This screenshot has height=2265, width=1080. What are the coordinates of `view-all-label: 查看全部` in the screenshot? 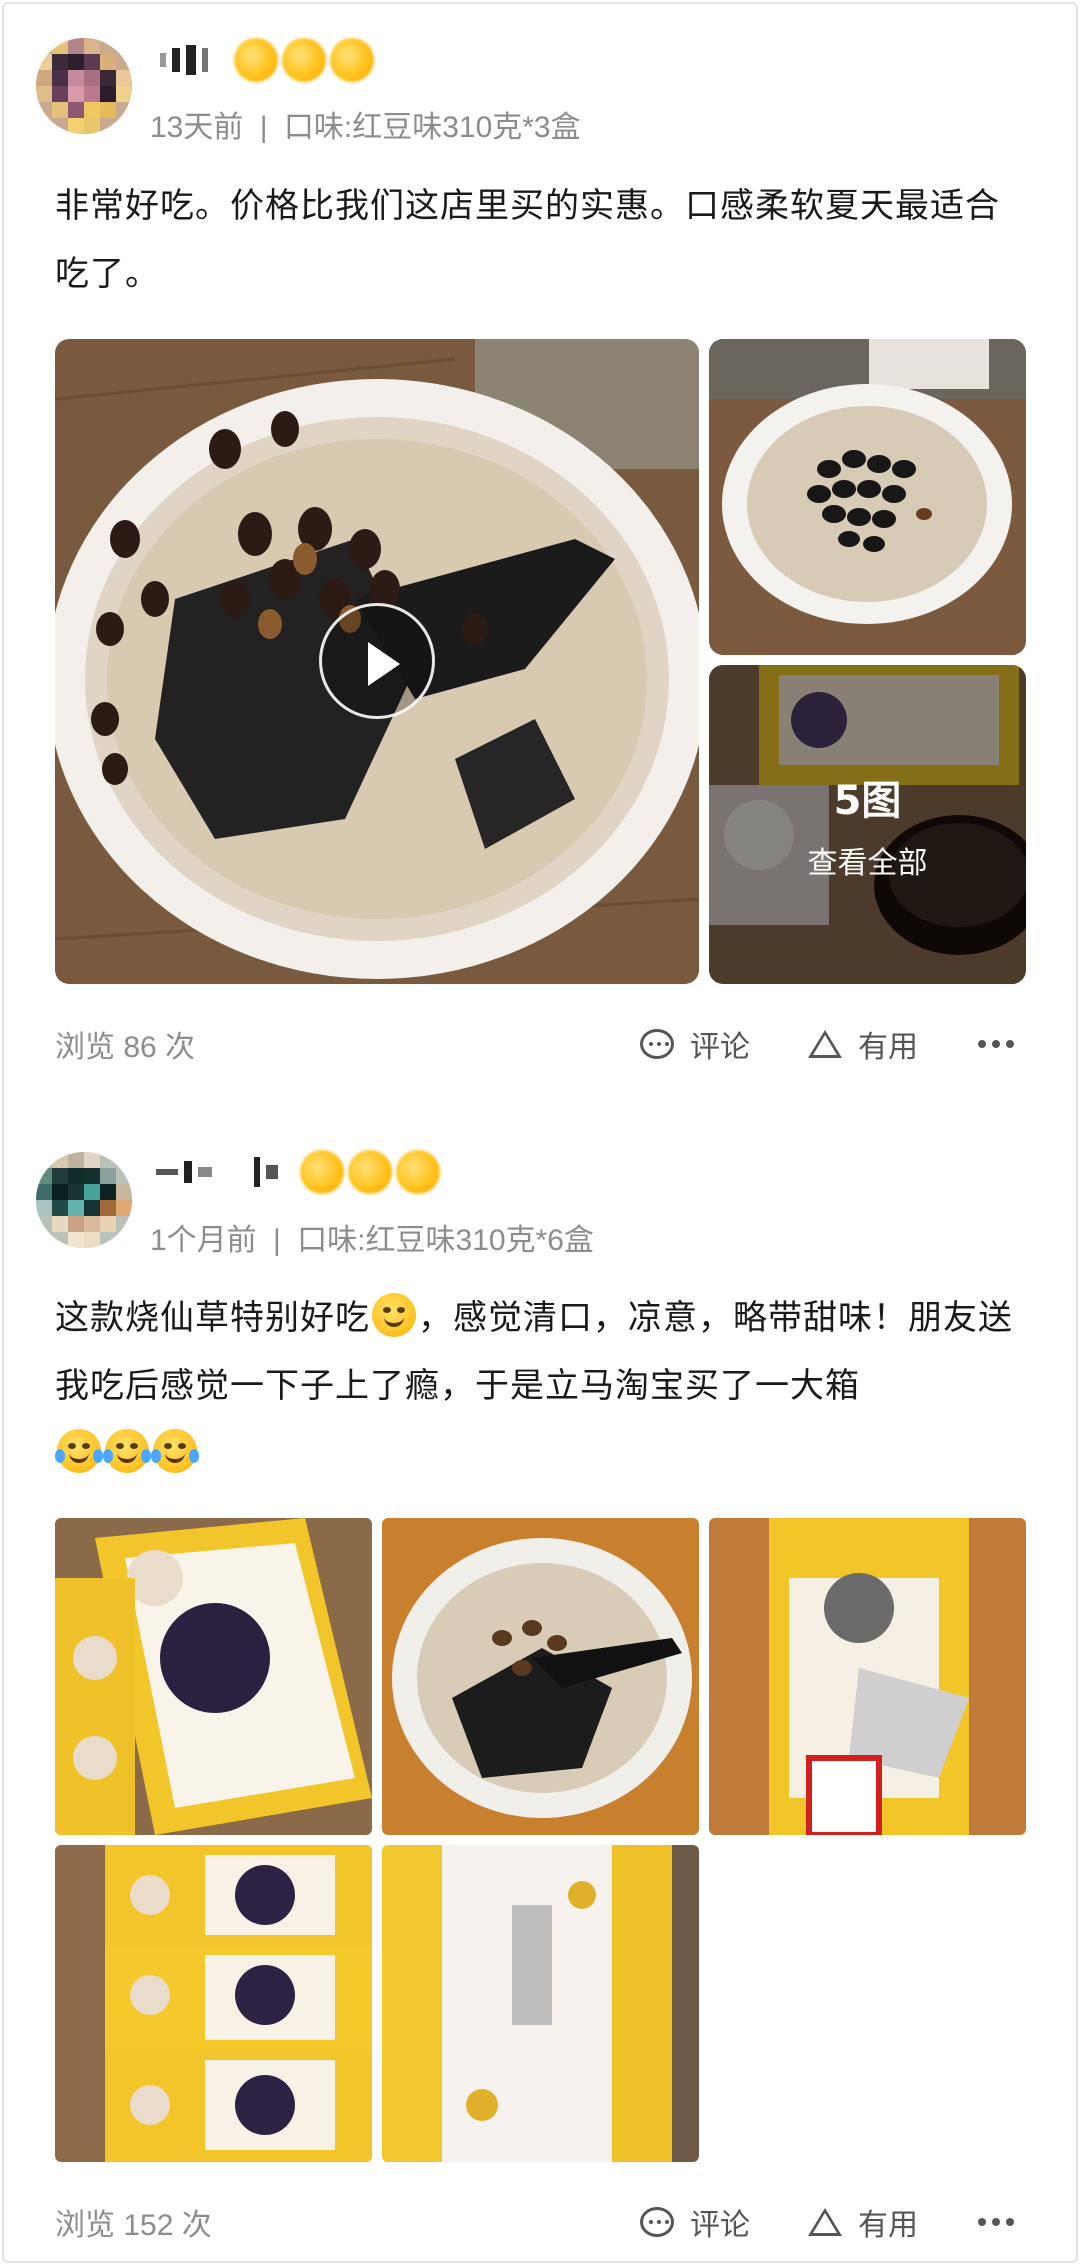 It's located at (867, 863).